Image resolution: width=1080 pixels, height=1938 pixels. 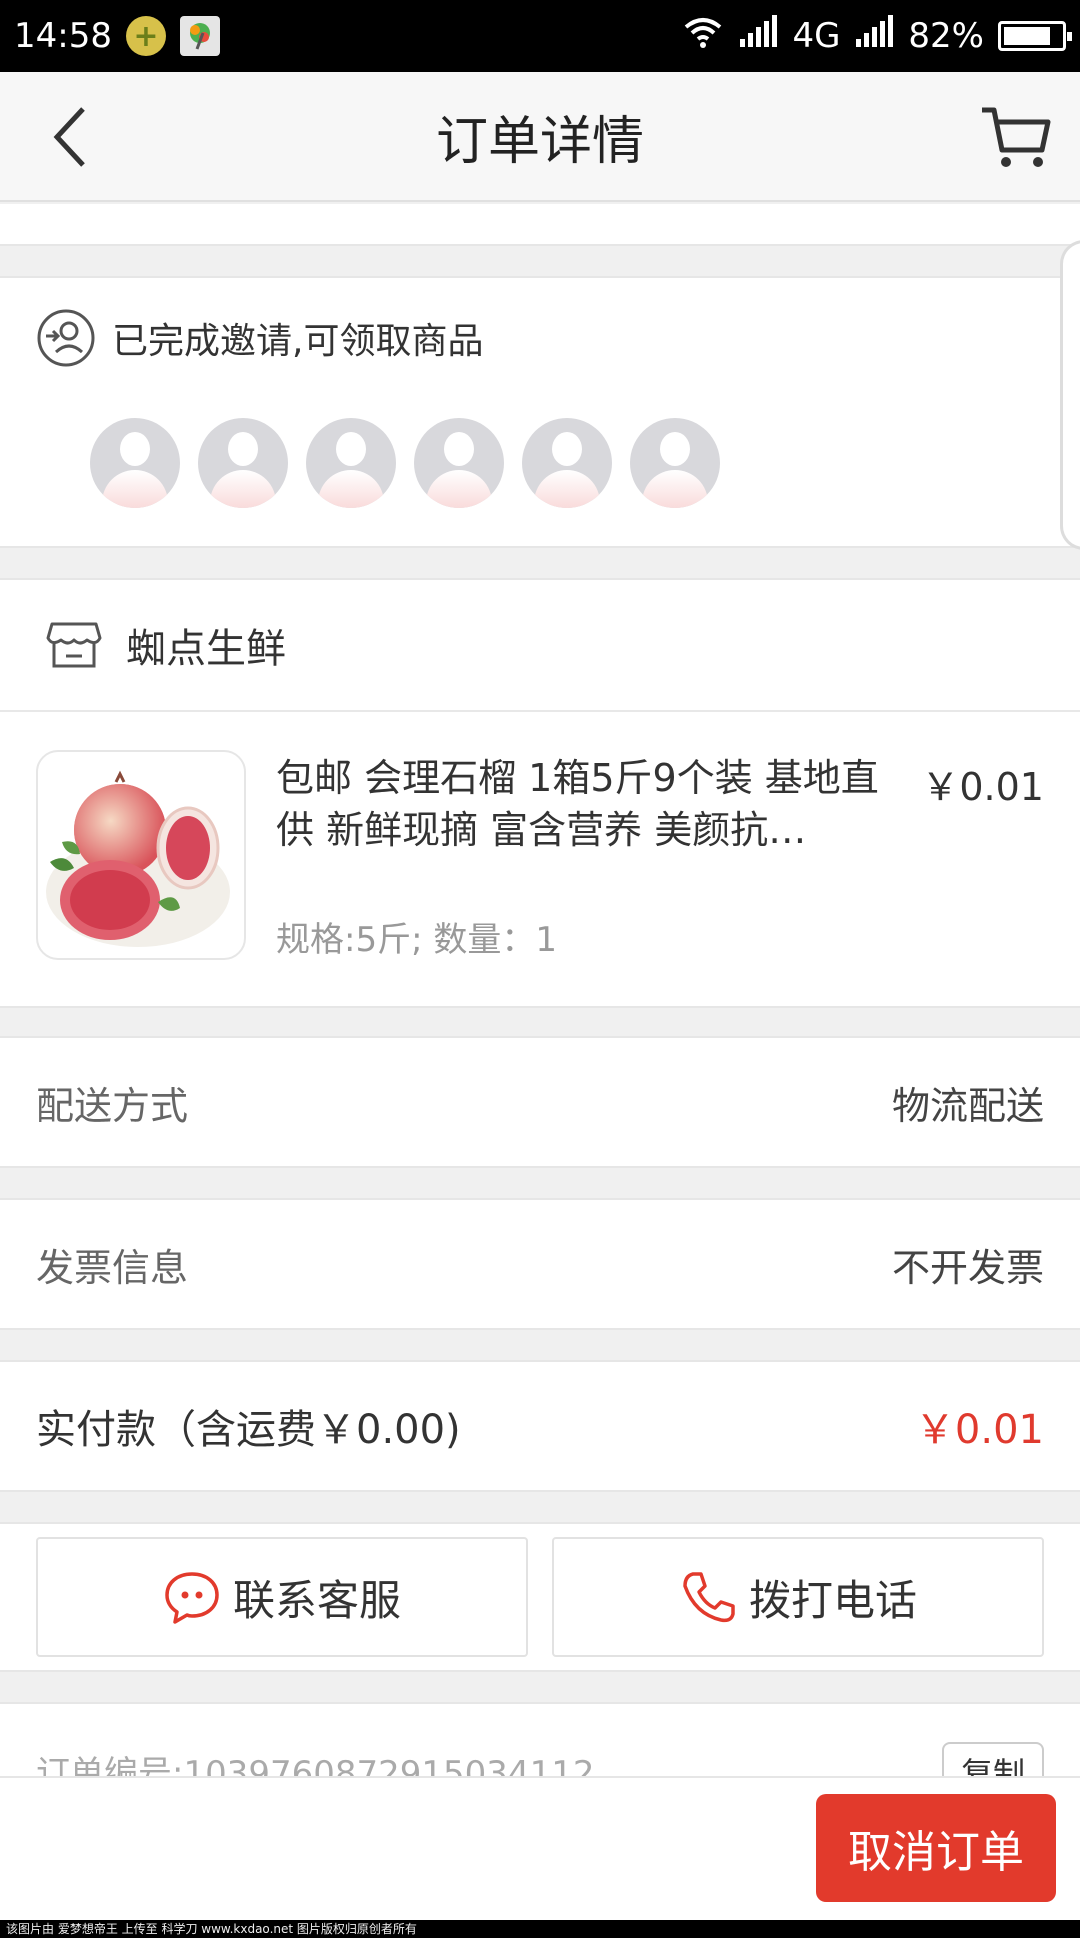 I want to click on contact-service-button: 联系客服, so click(x=282, y=1597).